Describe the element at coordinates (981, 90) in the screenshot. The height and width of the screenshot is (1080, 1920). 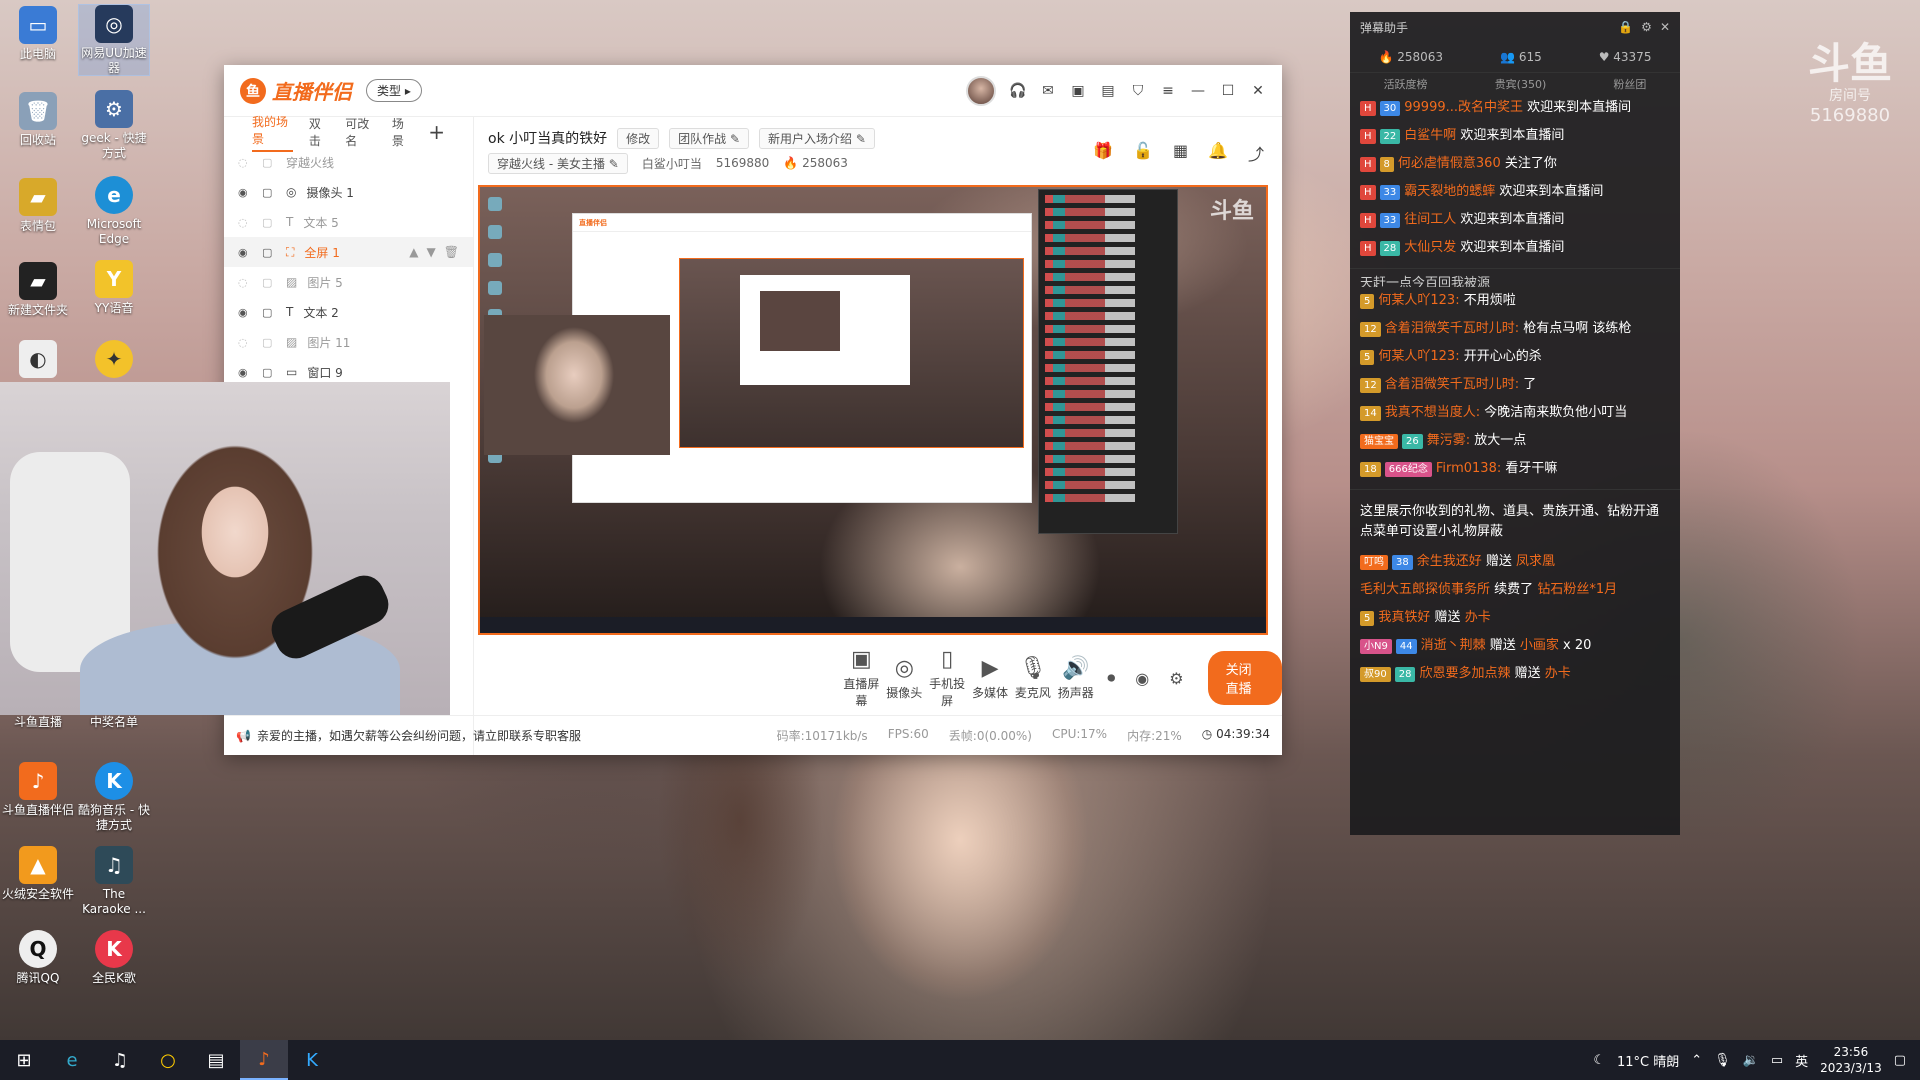
I see `avatar` at that location.